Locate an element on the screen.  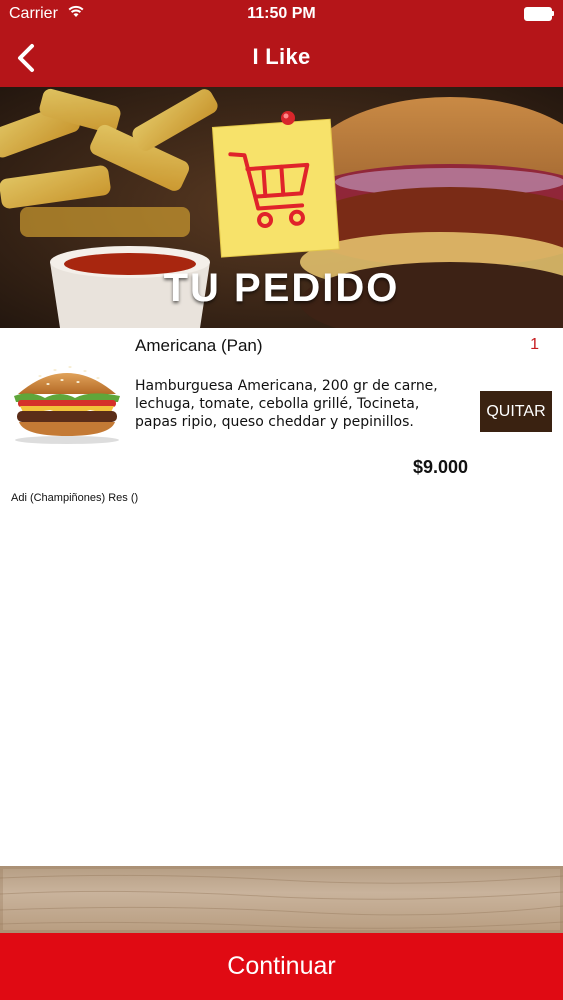
remove-item-button: QUITAR is located at coordinates (516, 411).